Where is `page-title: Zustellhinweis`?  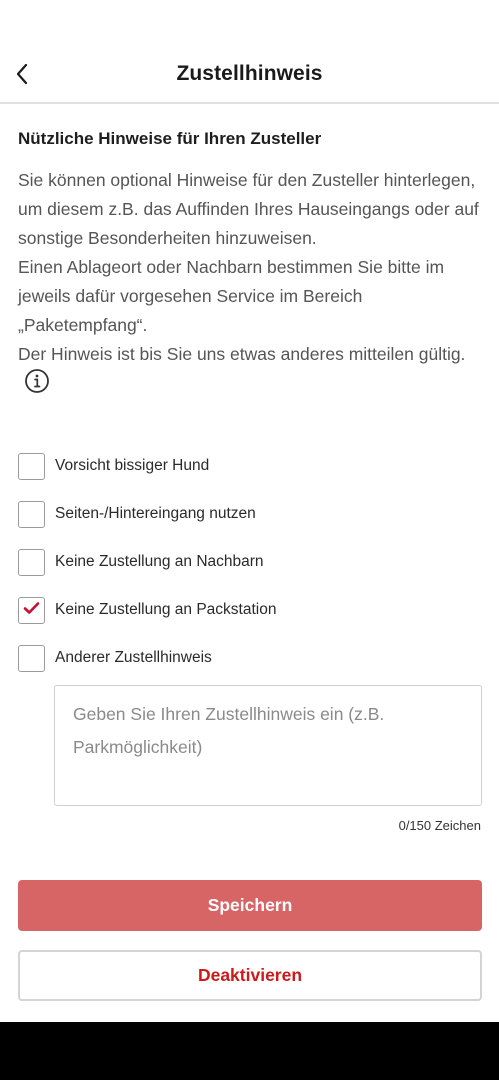
page-title: Zustellhinweis is located at coordinates (249, 73).